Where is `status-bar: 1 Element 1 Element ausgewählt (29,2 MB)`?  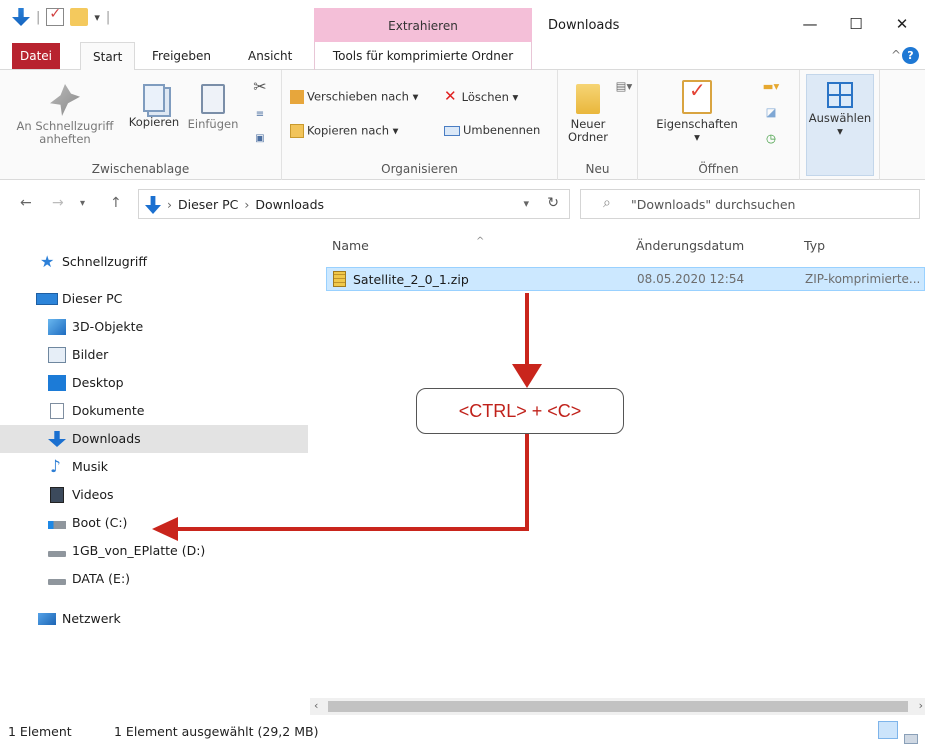 status-bar: 1 Element 1 Element ausgewählt (29,2 MB) is located at coordinates (462, 730).